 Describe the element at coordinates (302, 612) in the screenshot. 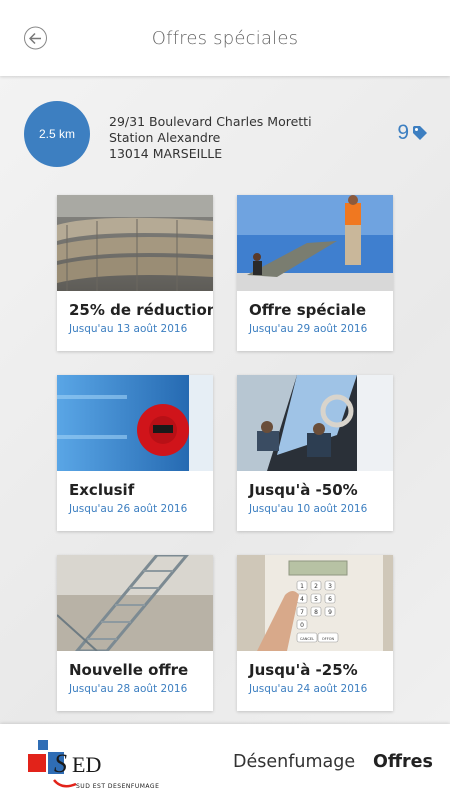

I see `keypad-key-label: 7` at that location.